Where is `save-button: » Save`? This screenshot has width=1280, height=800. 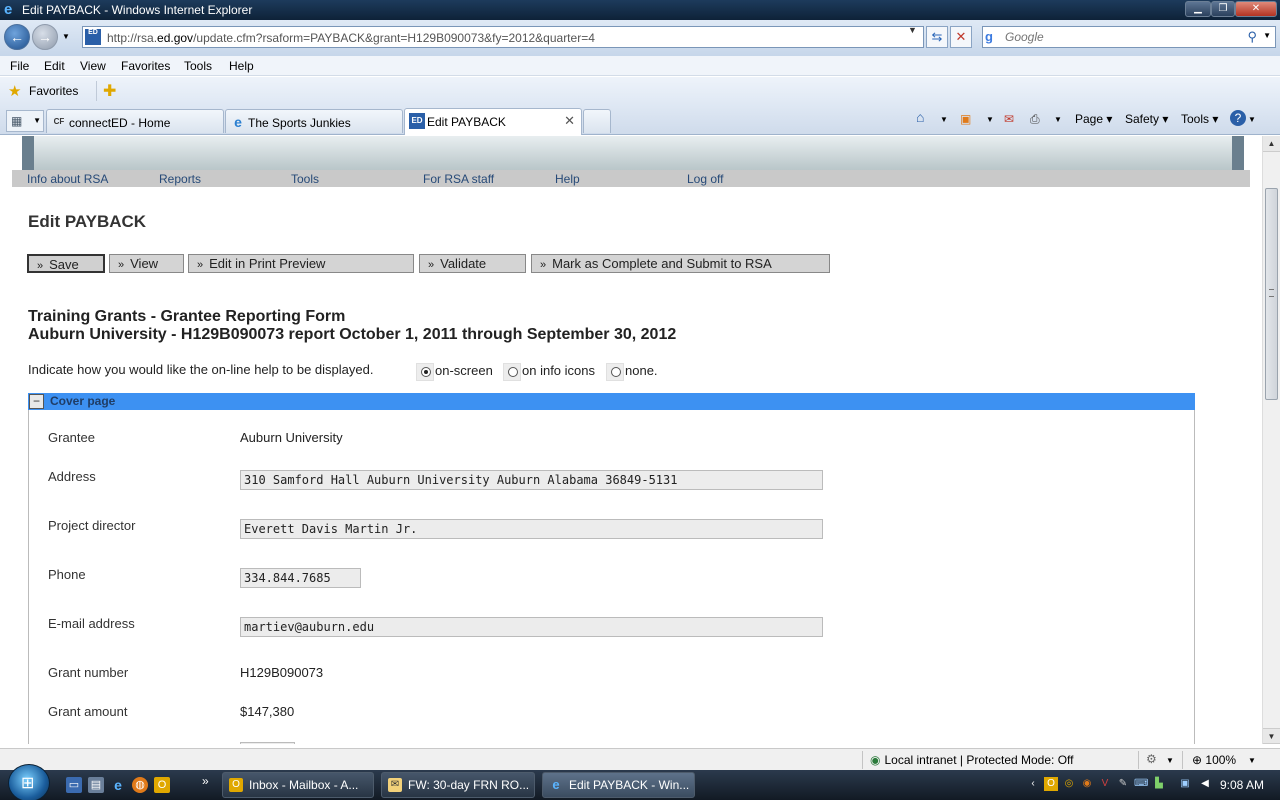
save-button: » Save is located at coordinates (66, 263).